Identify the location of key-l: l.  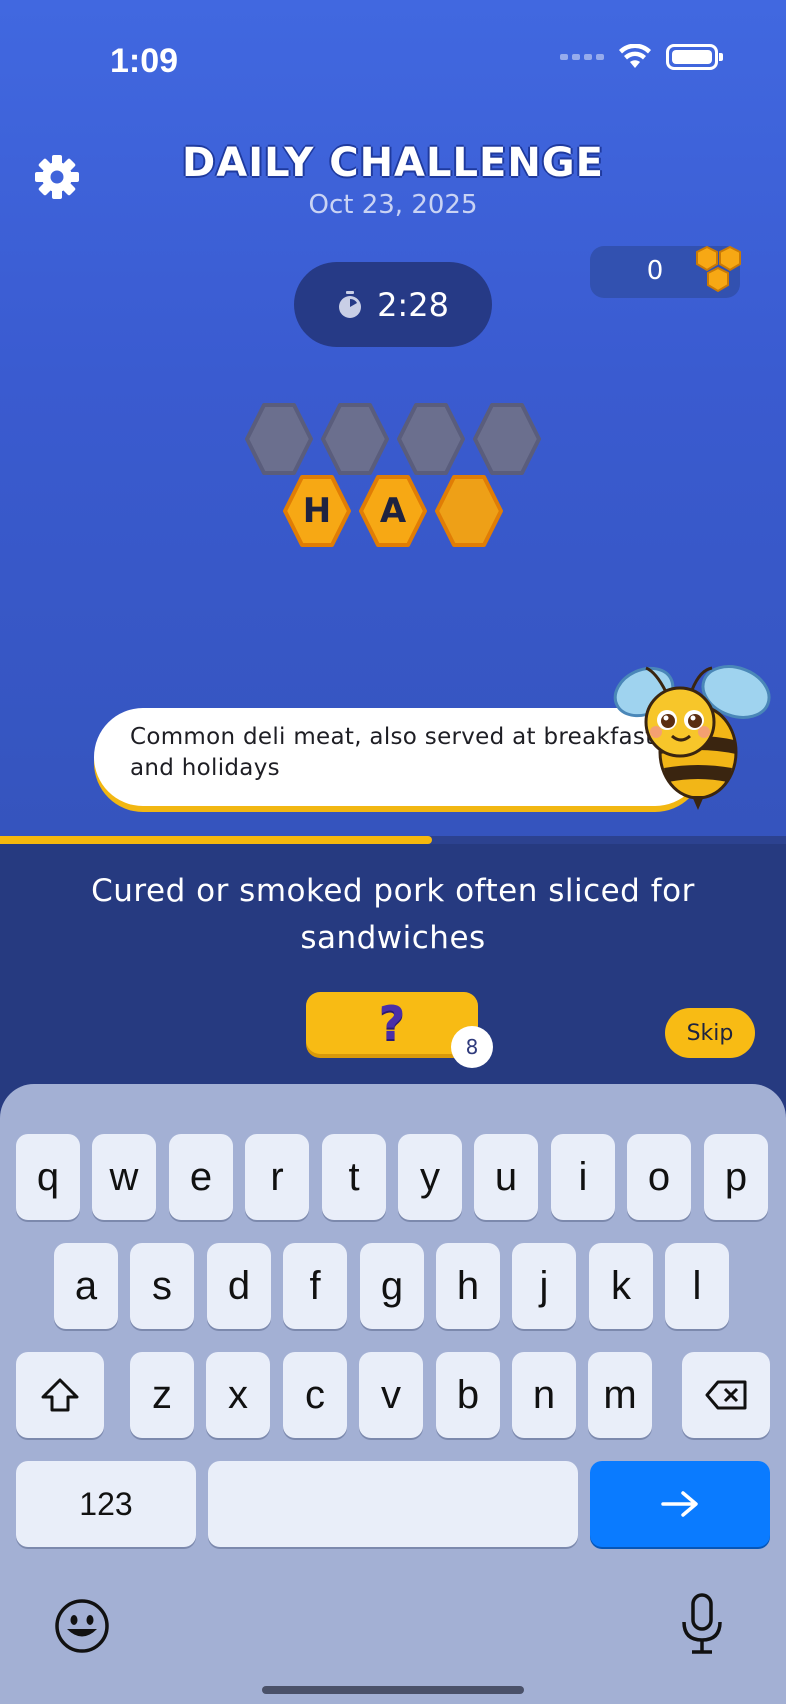
(697, 1286).